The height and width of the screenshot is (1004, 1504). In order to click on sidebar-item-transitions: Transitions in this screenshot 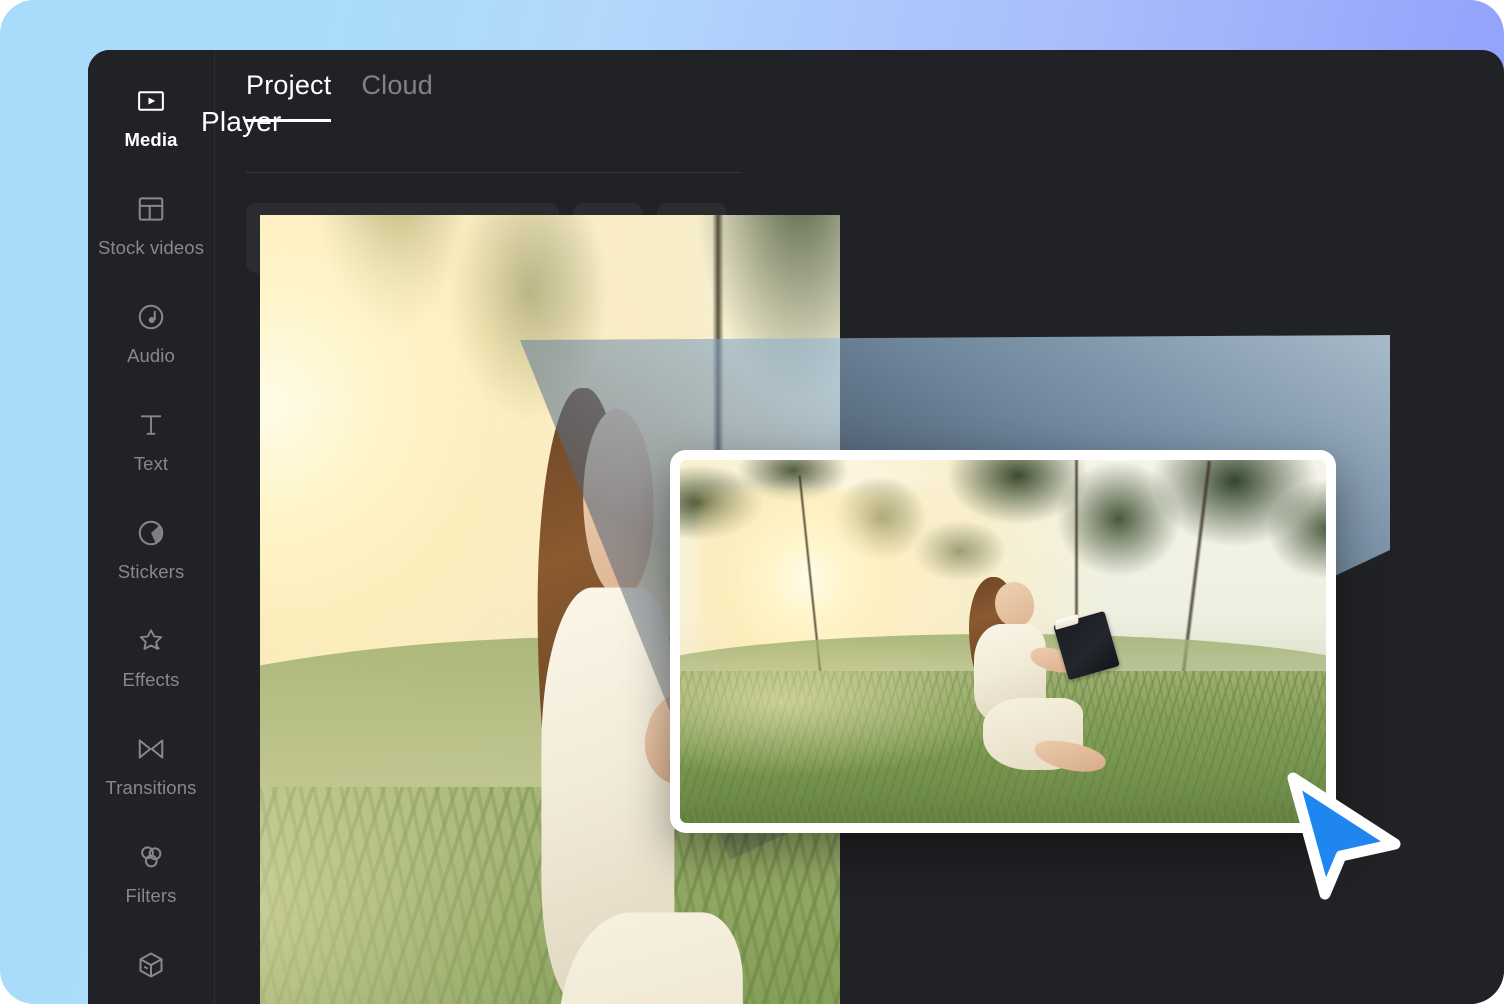, I will do `click(151, 788)`.